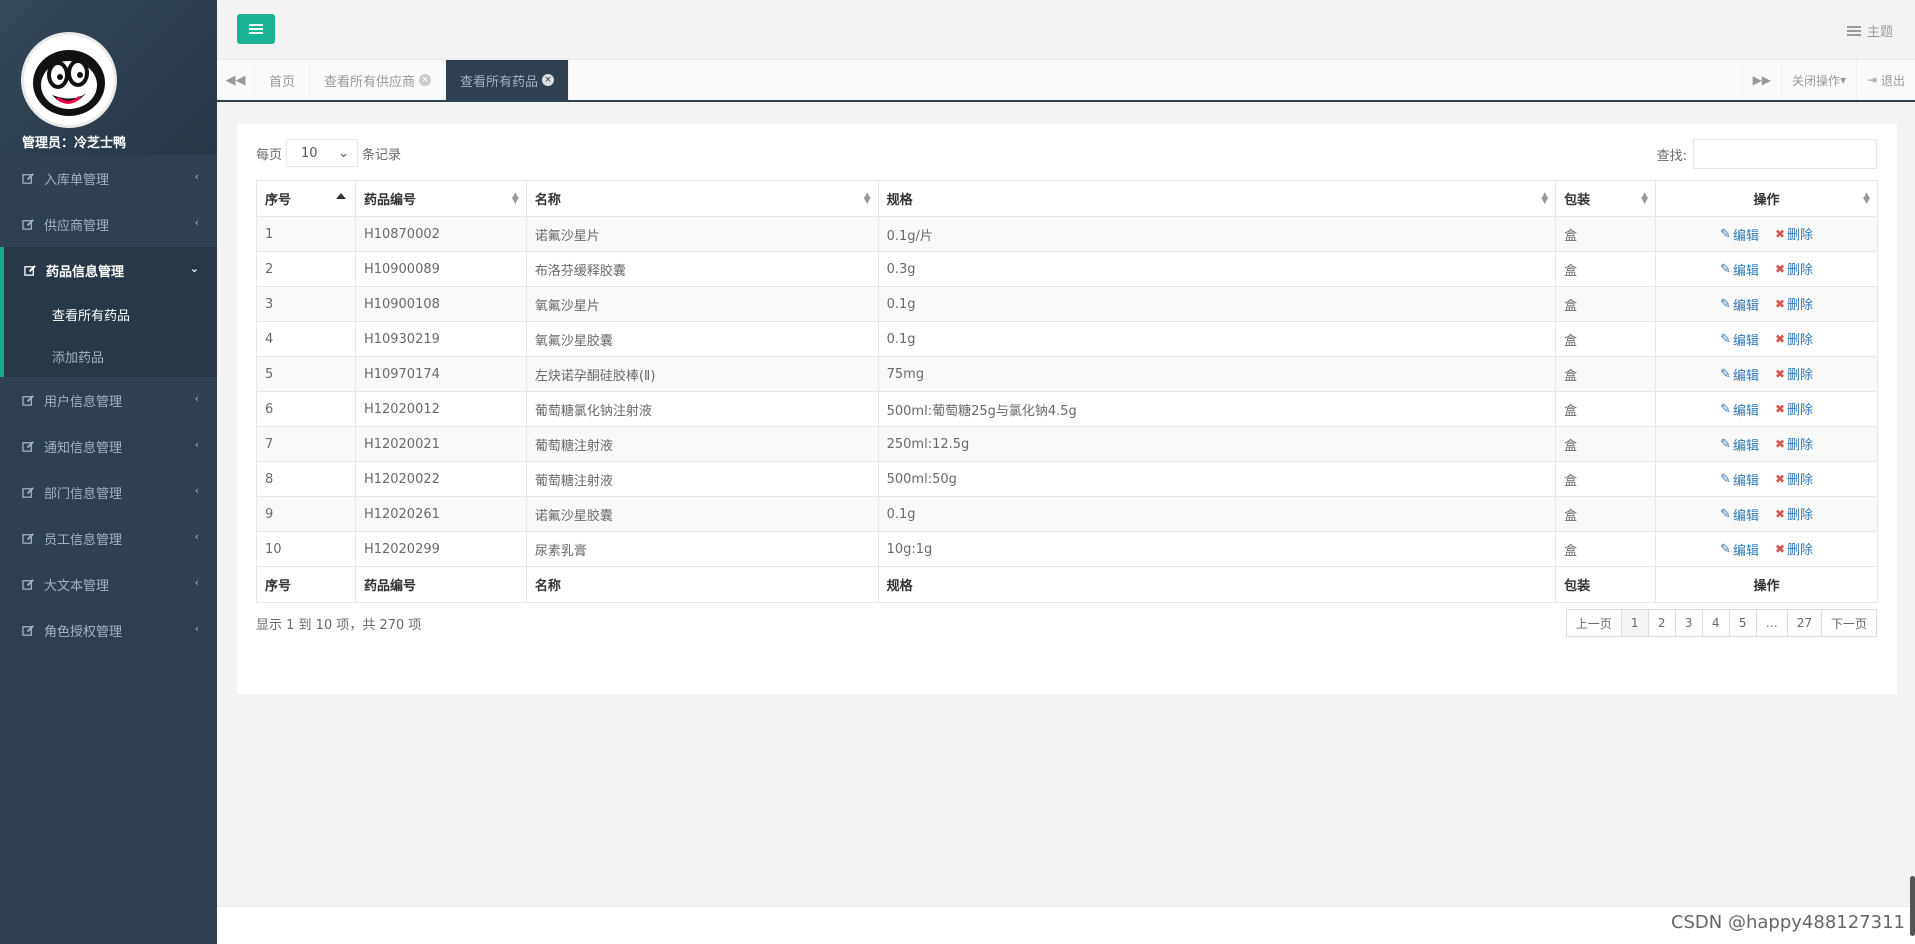  What do you see at coordinates (196, 398) in the screenshot?
I see `chevron-left-icon: ‹` at bounding box center [196, 398].